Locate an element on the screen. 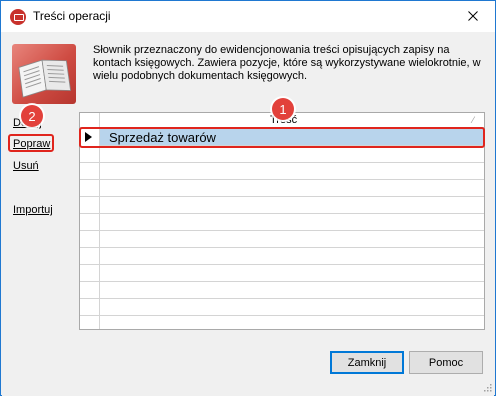 The image size is (496, 396). app-logo-icon is located at coordinates (18, 17).